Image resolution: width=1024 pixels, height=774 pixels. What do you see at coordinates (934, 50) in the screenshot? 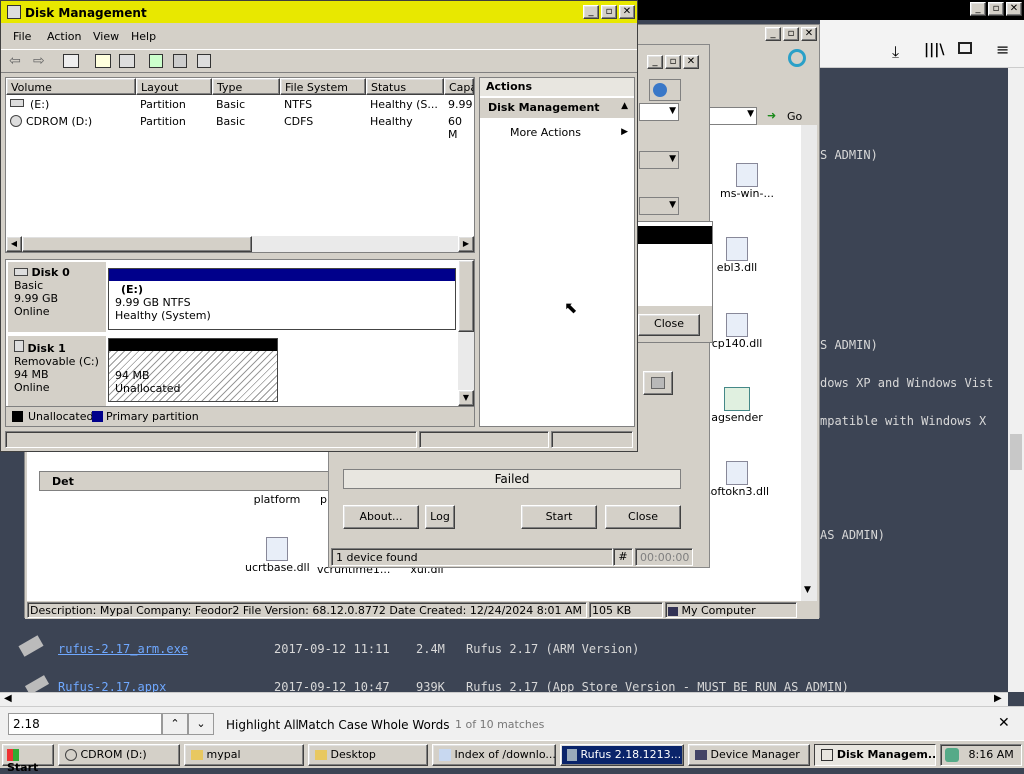
I see `library-icon: |||\` at bounding box center [934, 50].